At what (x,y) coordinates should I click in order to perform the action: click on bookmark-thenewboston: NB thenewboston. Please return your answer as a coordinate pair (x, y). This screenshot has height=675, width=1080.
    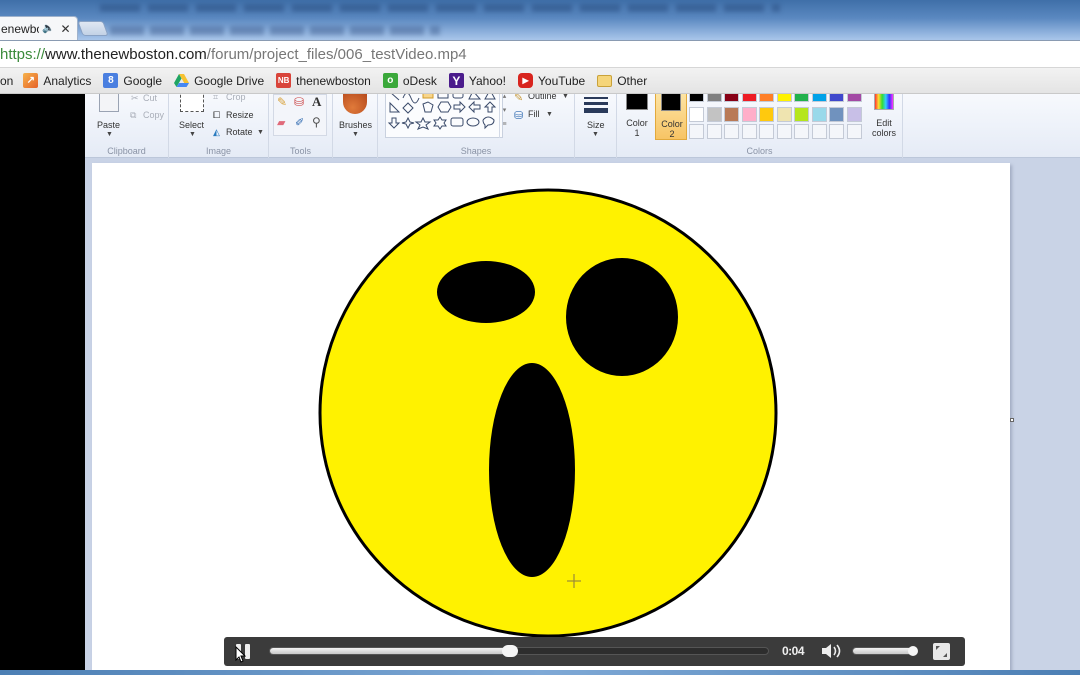
    Looking at the image, I should click on (323, 80).